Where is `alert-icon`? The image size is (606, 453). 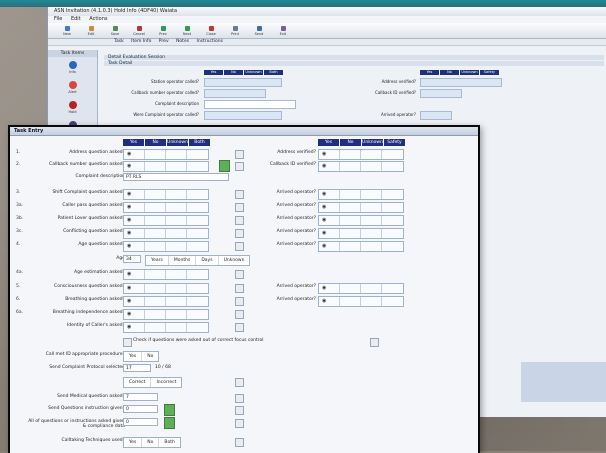
alert-icon is located at coordinates (72, 84).